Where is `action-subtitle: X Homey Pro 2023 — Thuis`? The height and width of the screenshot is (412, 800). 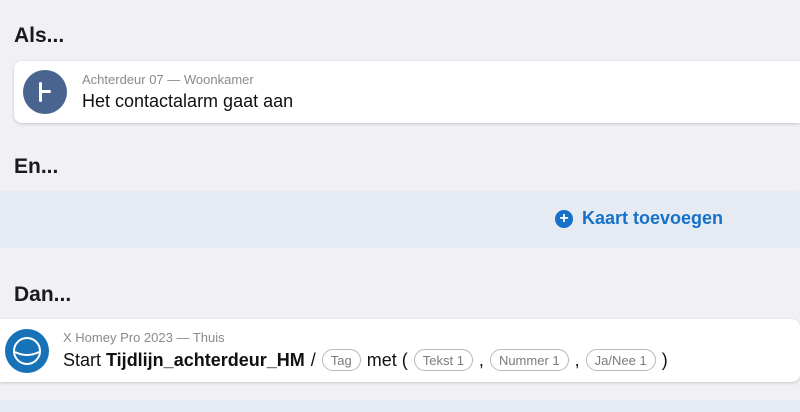
action-subtitle: X Homey Pro 2023 — Thuis is located at coordinates (144, 337).